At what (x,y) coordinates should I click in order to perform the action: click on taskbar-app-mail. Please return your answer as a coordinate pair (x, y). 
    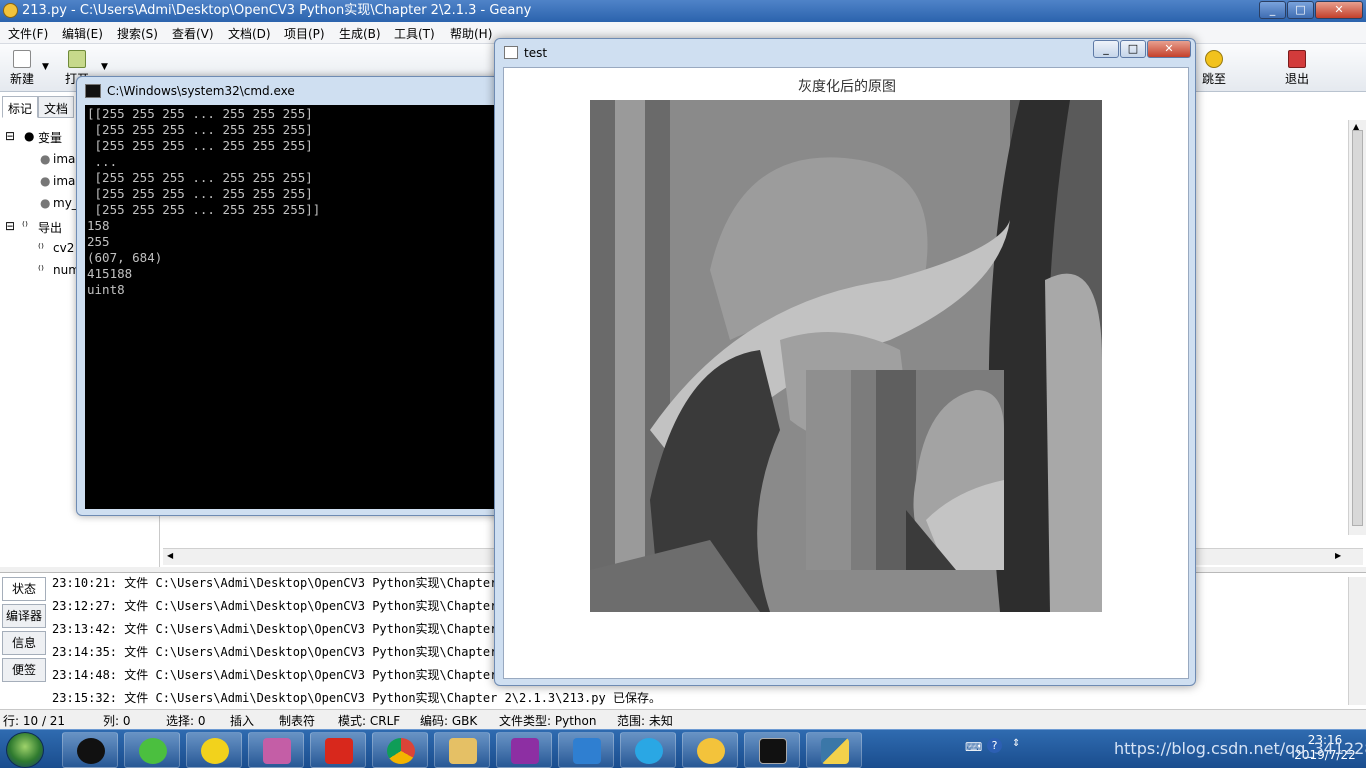
    Looking at the image, I should click on (338, 750).